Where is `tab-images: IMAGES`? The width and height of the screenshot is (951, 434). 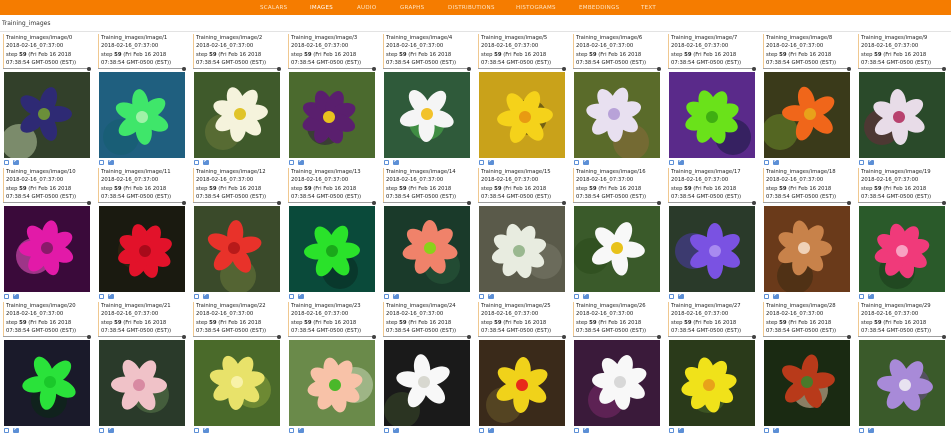
tab-images: IMAGES is located at coordinates (321, 8).